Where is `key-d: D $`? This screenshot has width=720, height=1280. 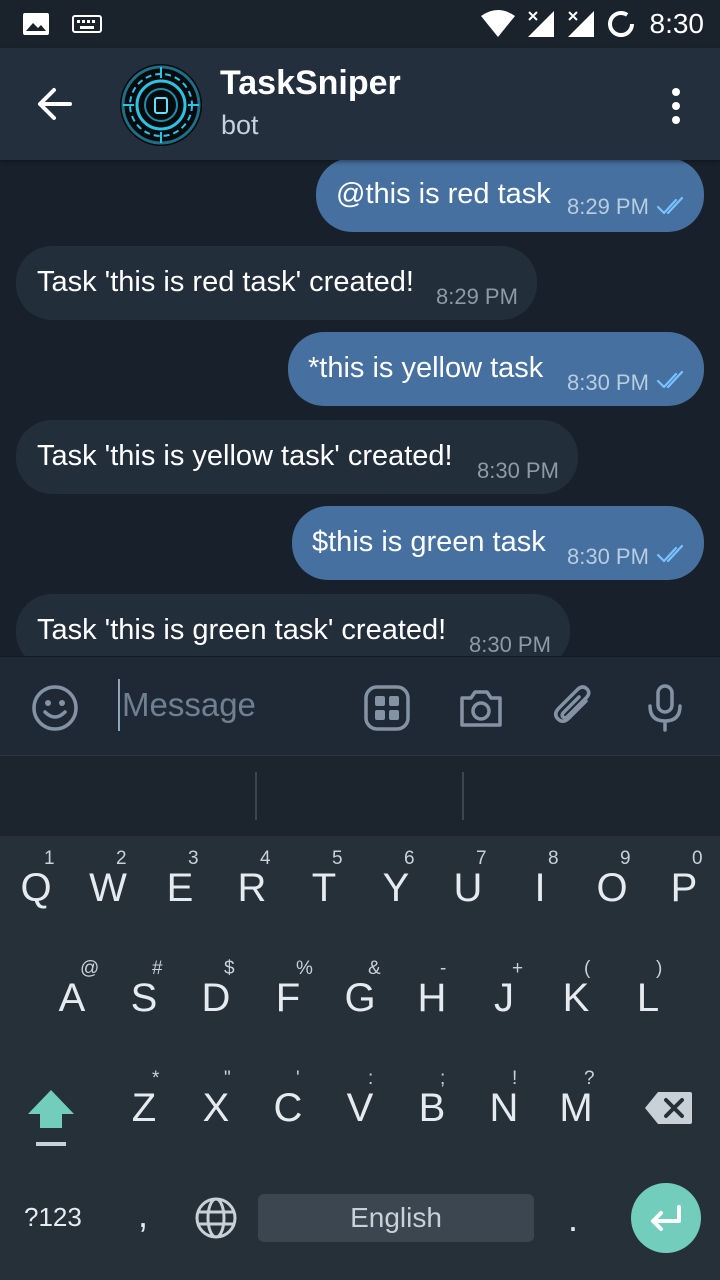 key-d: D $ is located at coordinates (216, 996).